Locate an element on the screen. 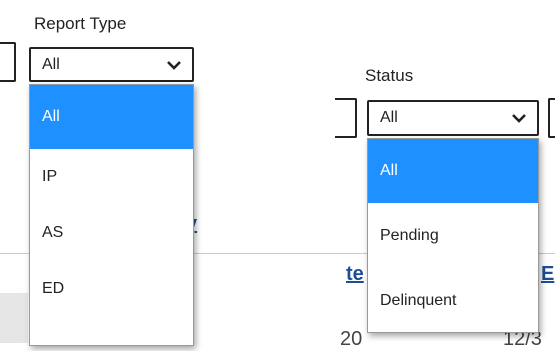 This screenshot has height=351, width=555. status-label: Status is located at coordinates (389, 75).